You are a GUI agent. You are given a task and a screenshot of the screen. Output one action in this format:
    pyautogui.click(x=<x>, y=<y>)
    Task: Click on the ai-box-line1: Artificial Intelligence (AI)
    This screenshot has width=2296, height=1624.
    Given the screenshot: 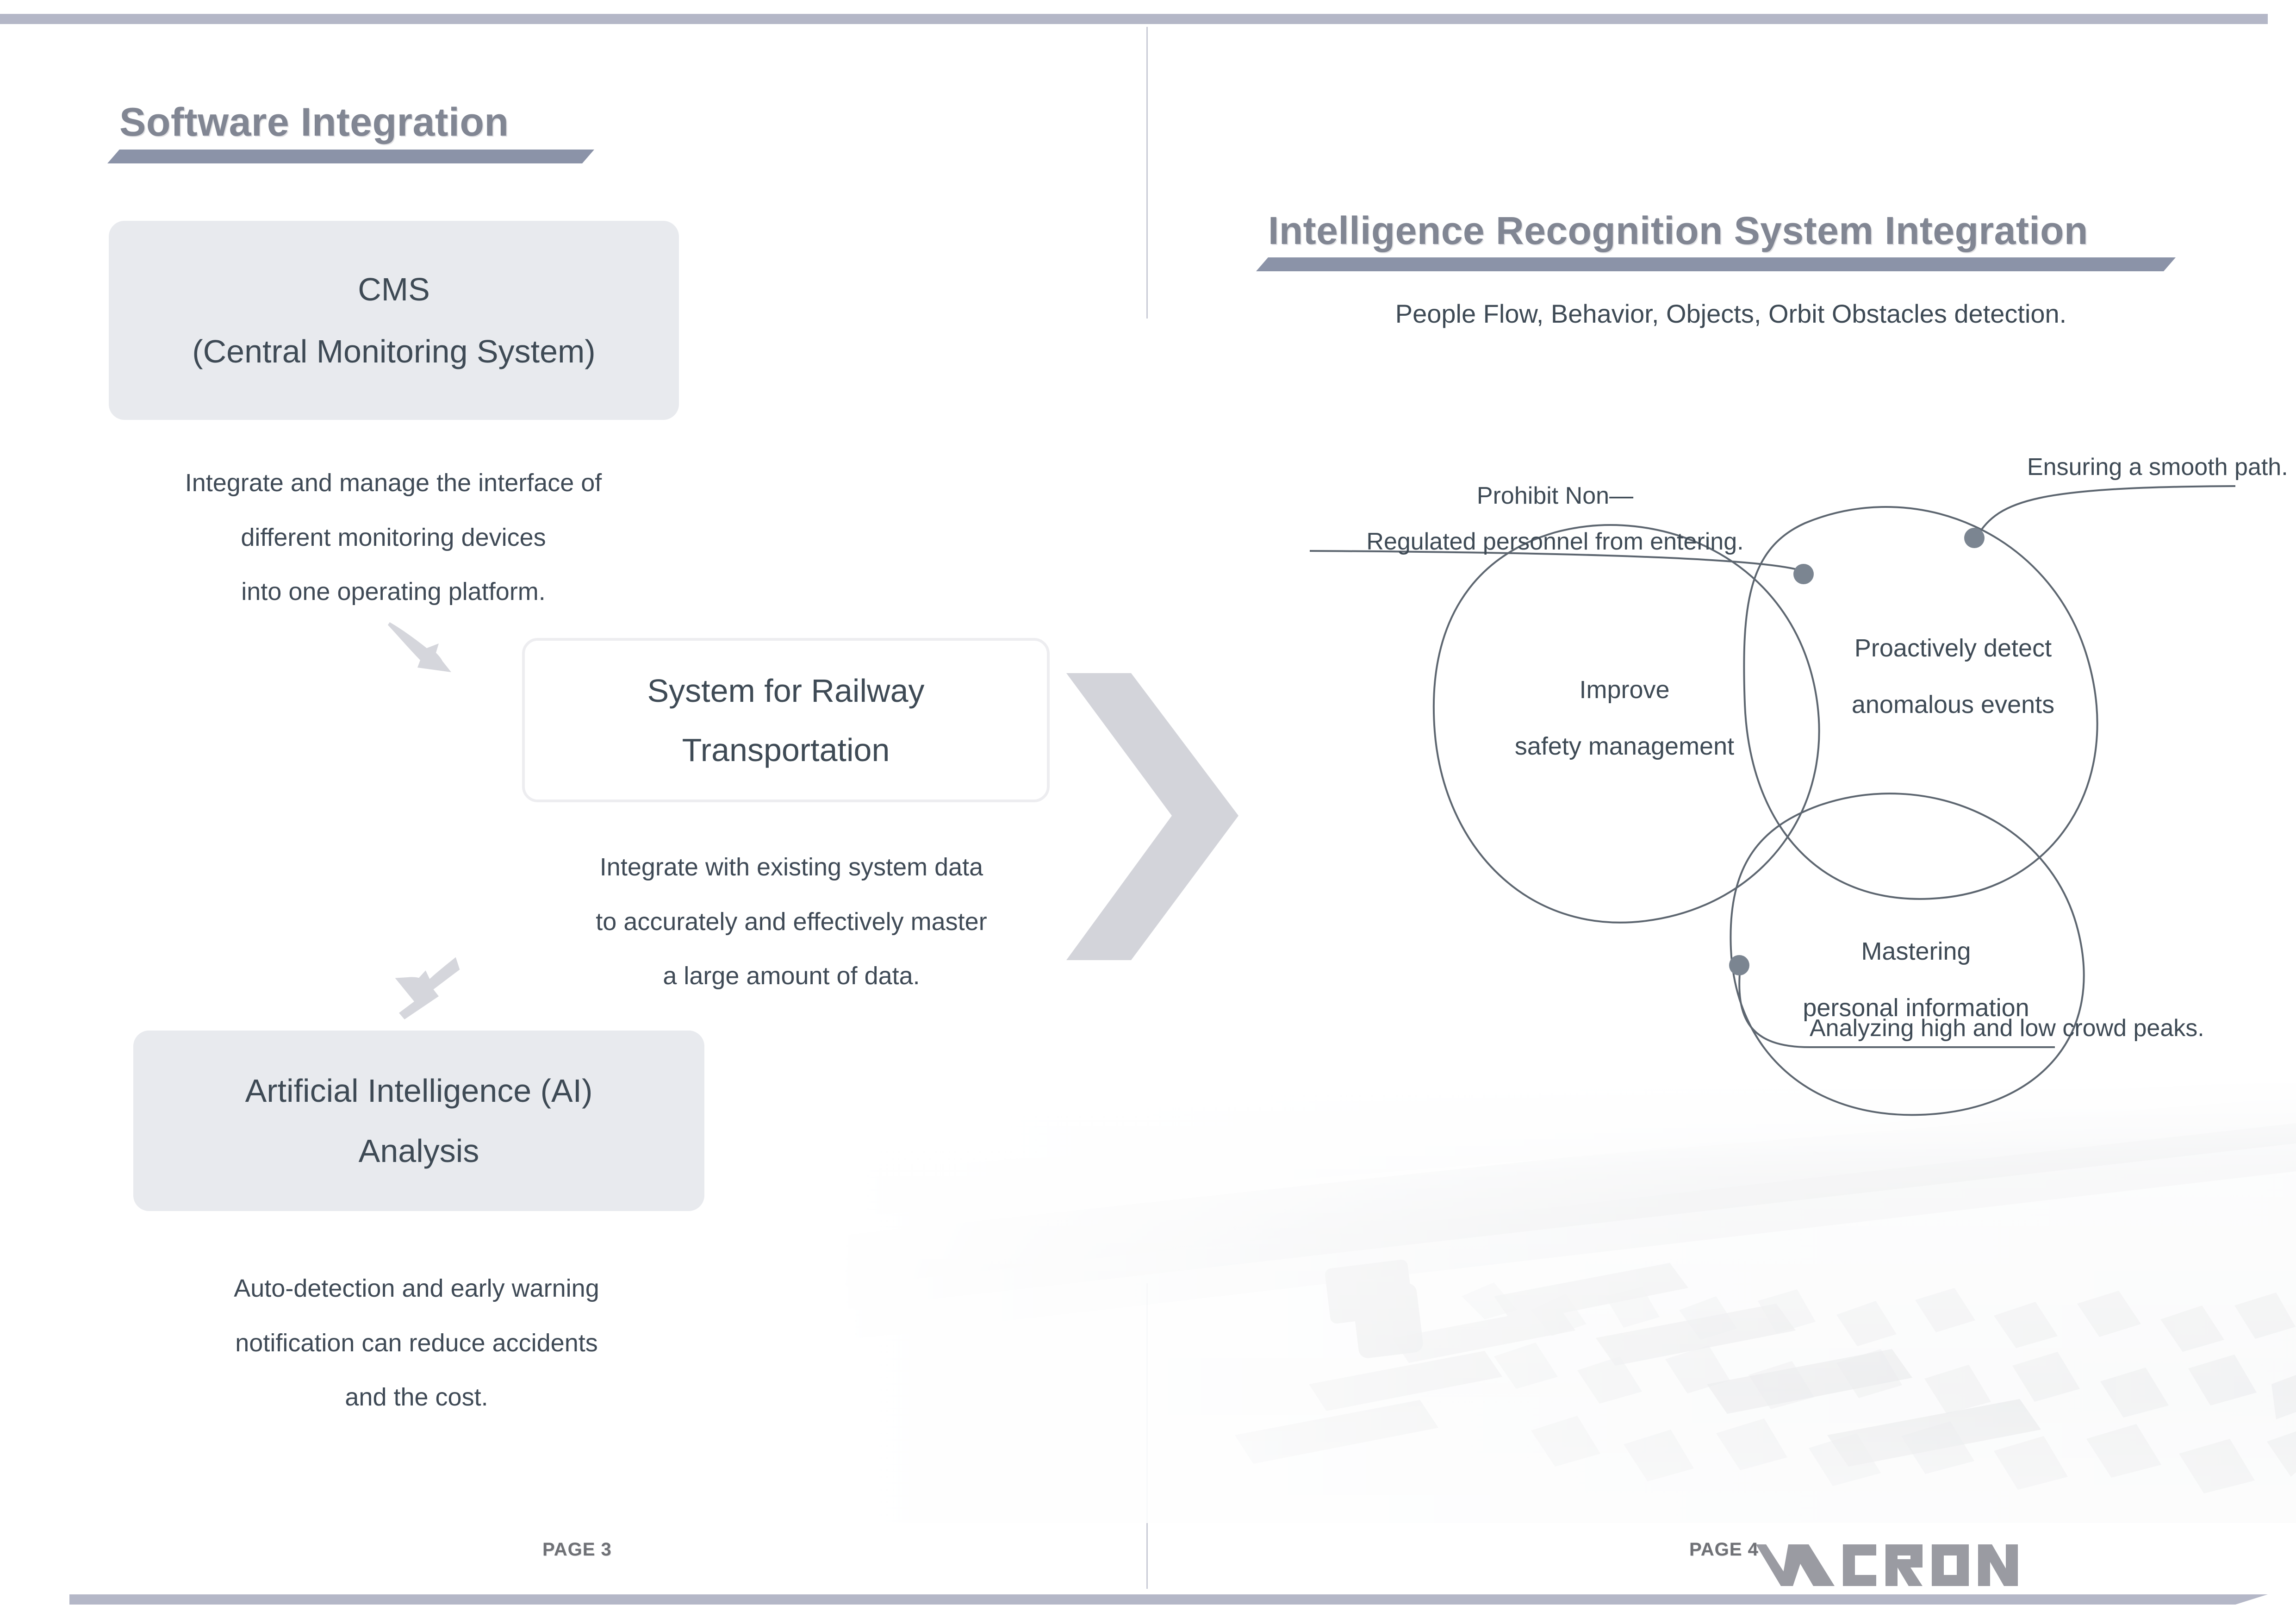 What is the action you would take?
    pyautogui.click(x=419, y=1091)
    